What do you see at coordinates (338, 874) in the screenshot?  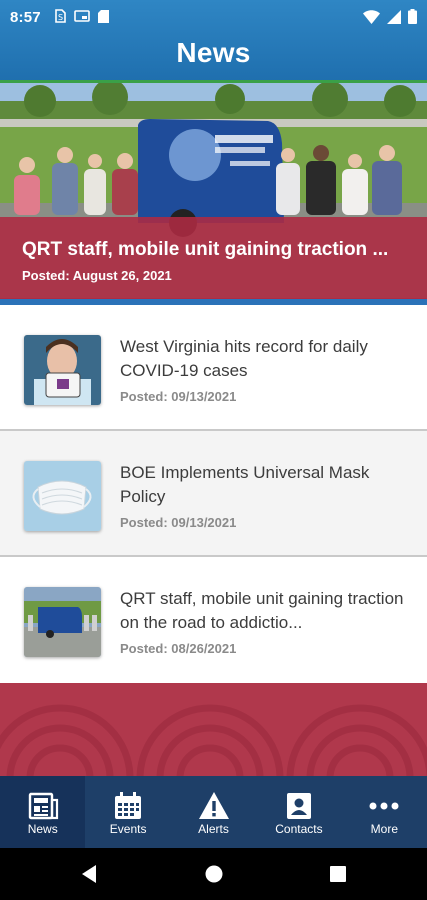 I see `recents-icon` at bounding box center [338, 874].